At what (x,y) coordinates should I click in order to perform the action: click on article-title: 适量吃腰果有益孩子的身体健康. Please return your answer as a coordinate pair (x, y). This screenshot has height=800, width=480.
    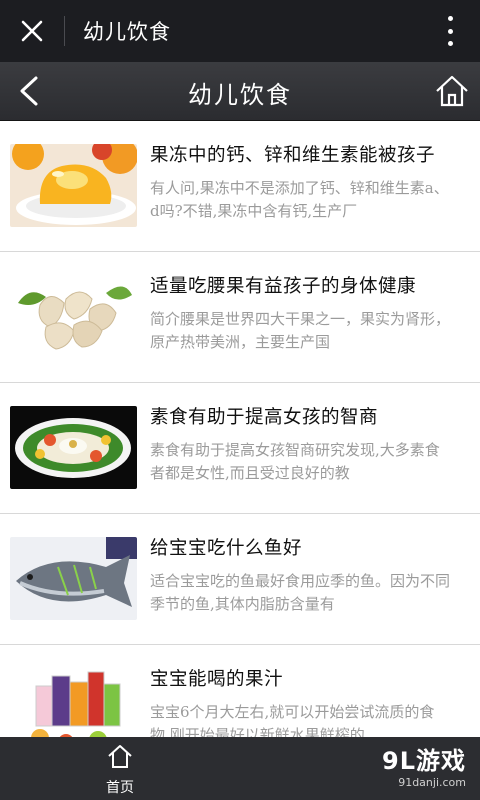
    Looking at the image, I should click on (283, 286).